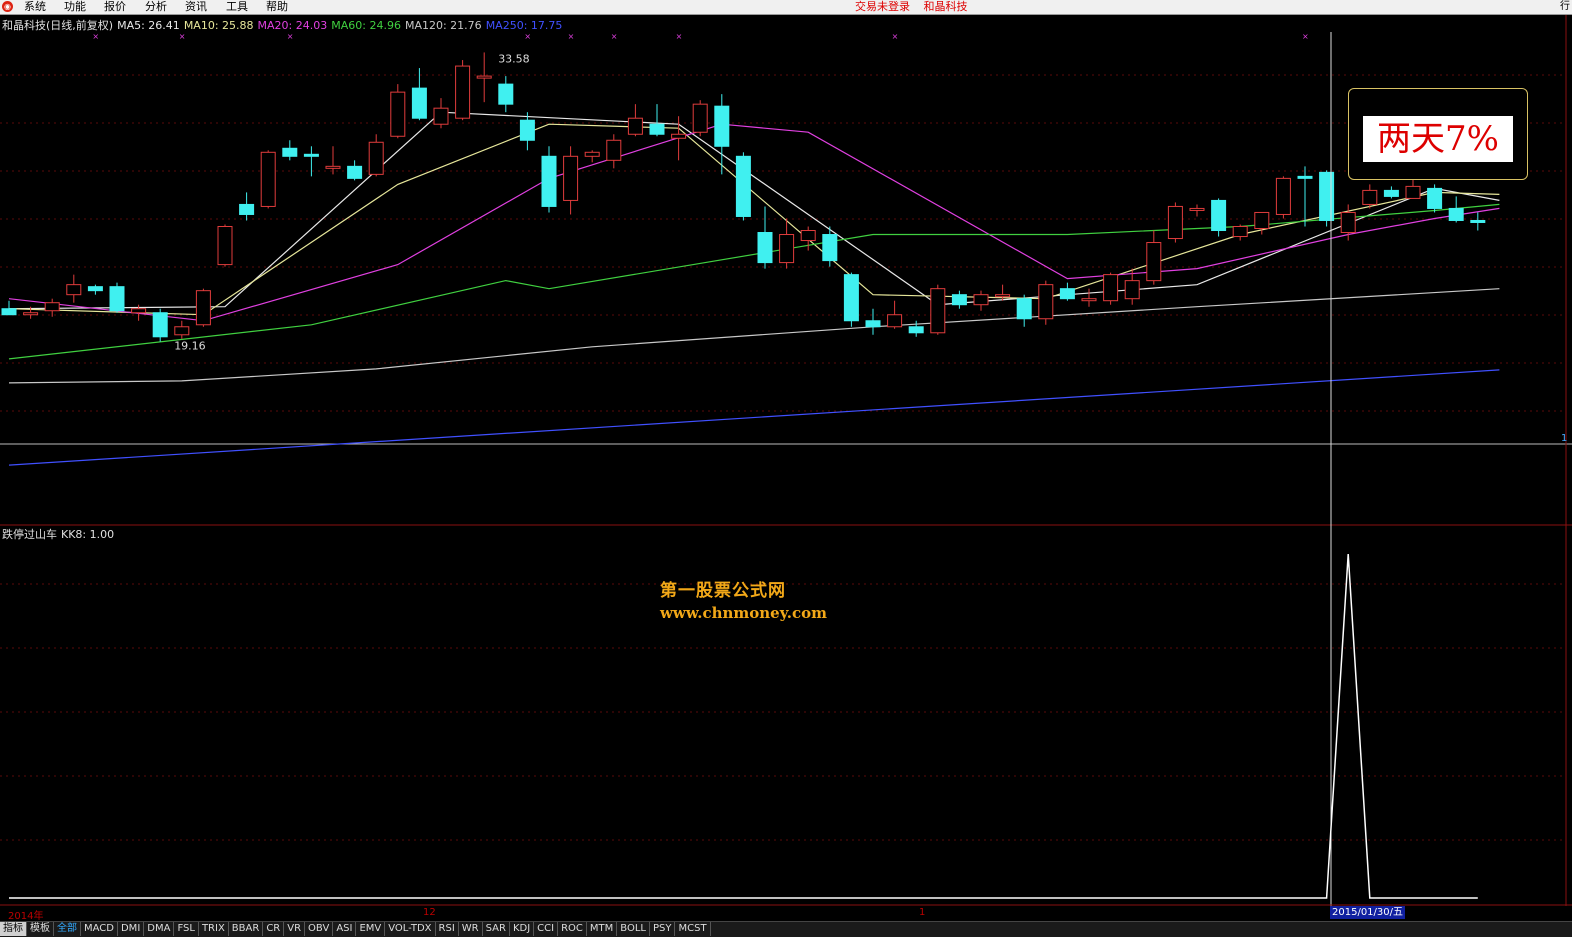  What do you see at coordinates (67, 929) in the screenshot?
I see `tab-全部: 全部` at bounding box center [67, 929].